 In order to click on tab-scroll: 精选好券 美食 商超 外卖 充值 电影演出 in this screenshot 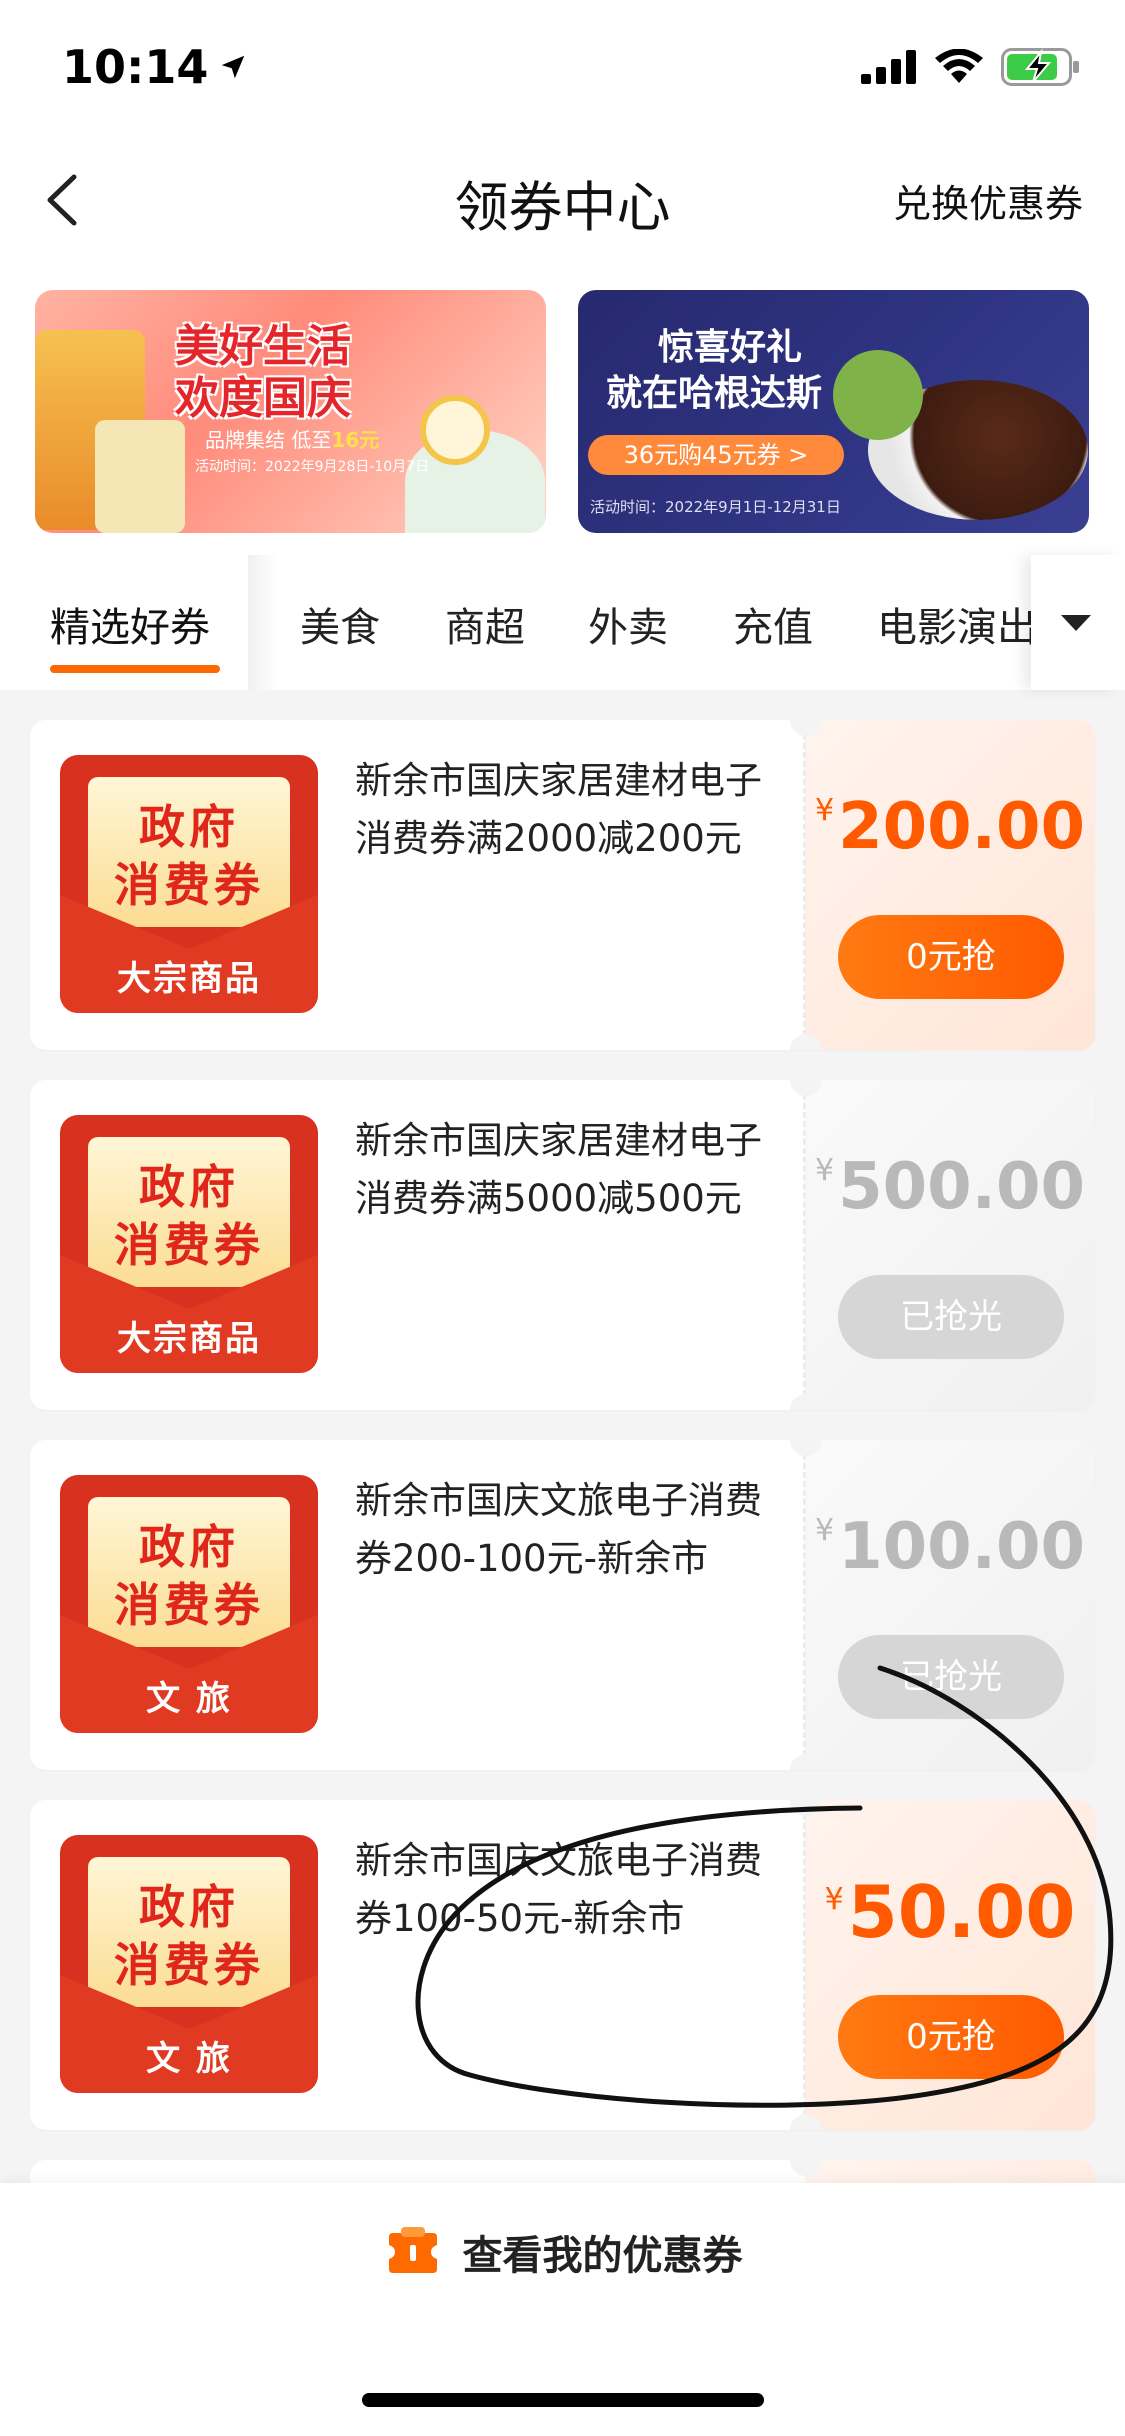, I will do `click(516, 622)`.